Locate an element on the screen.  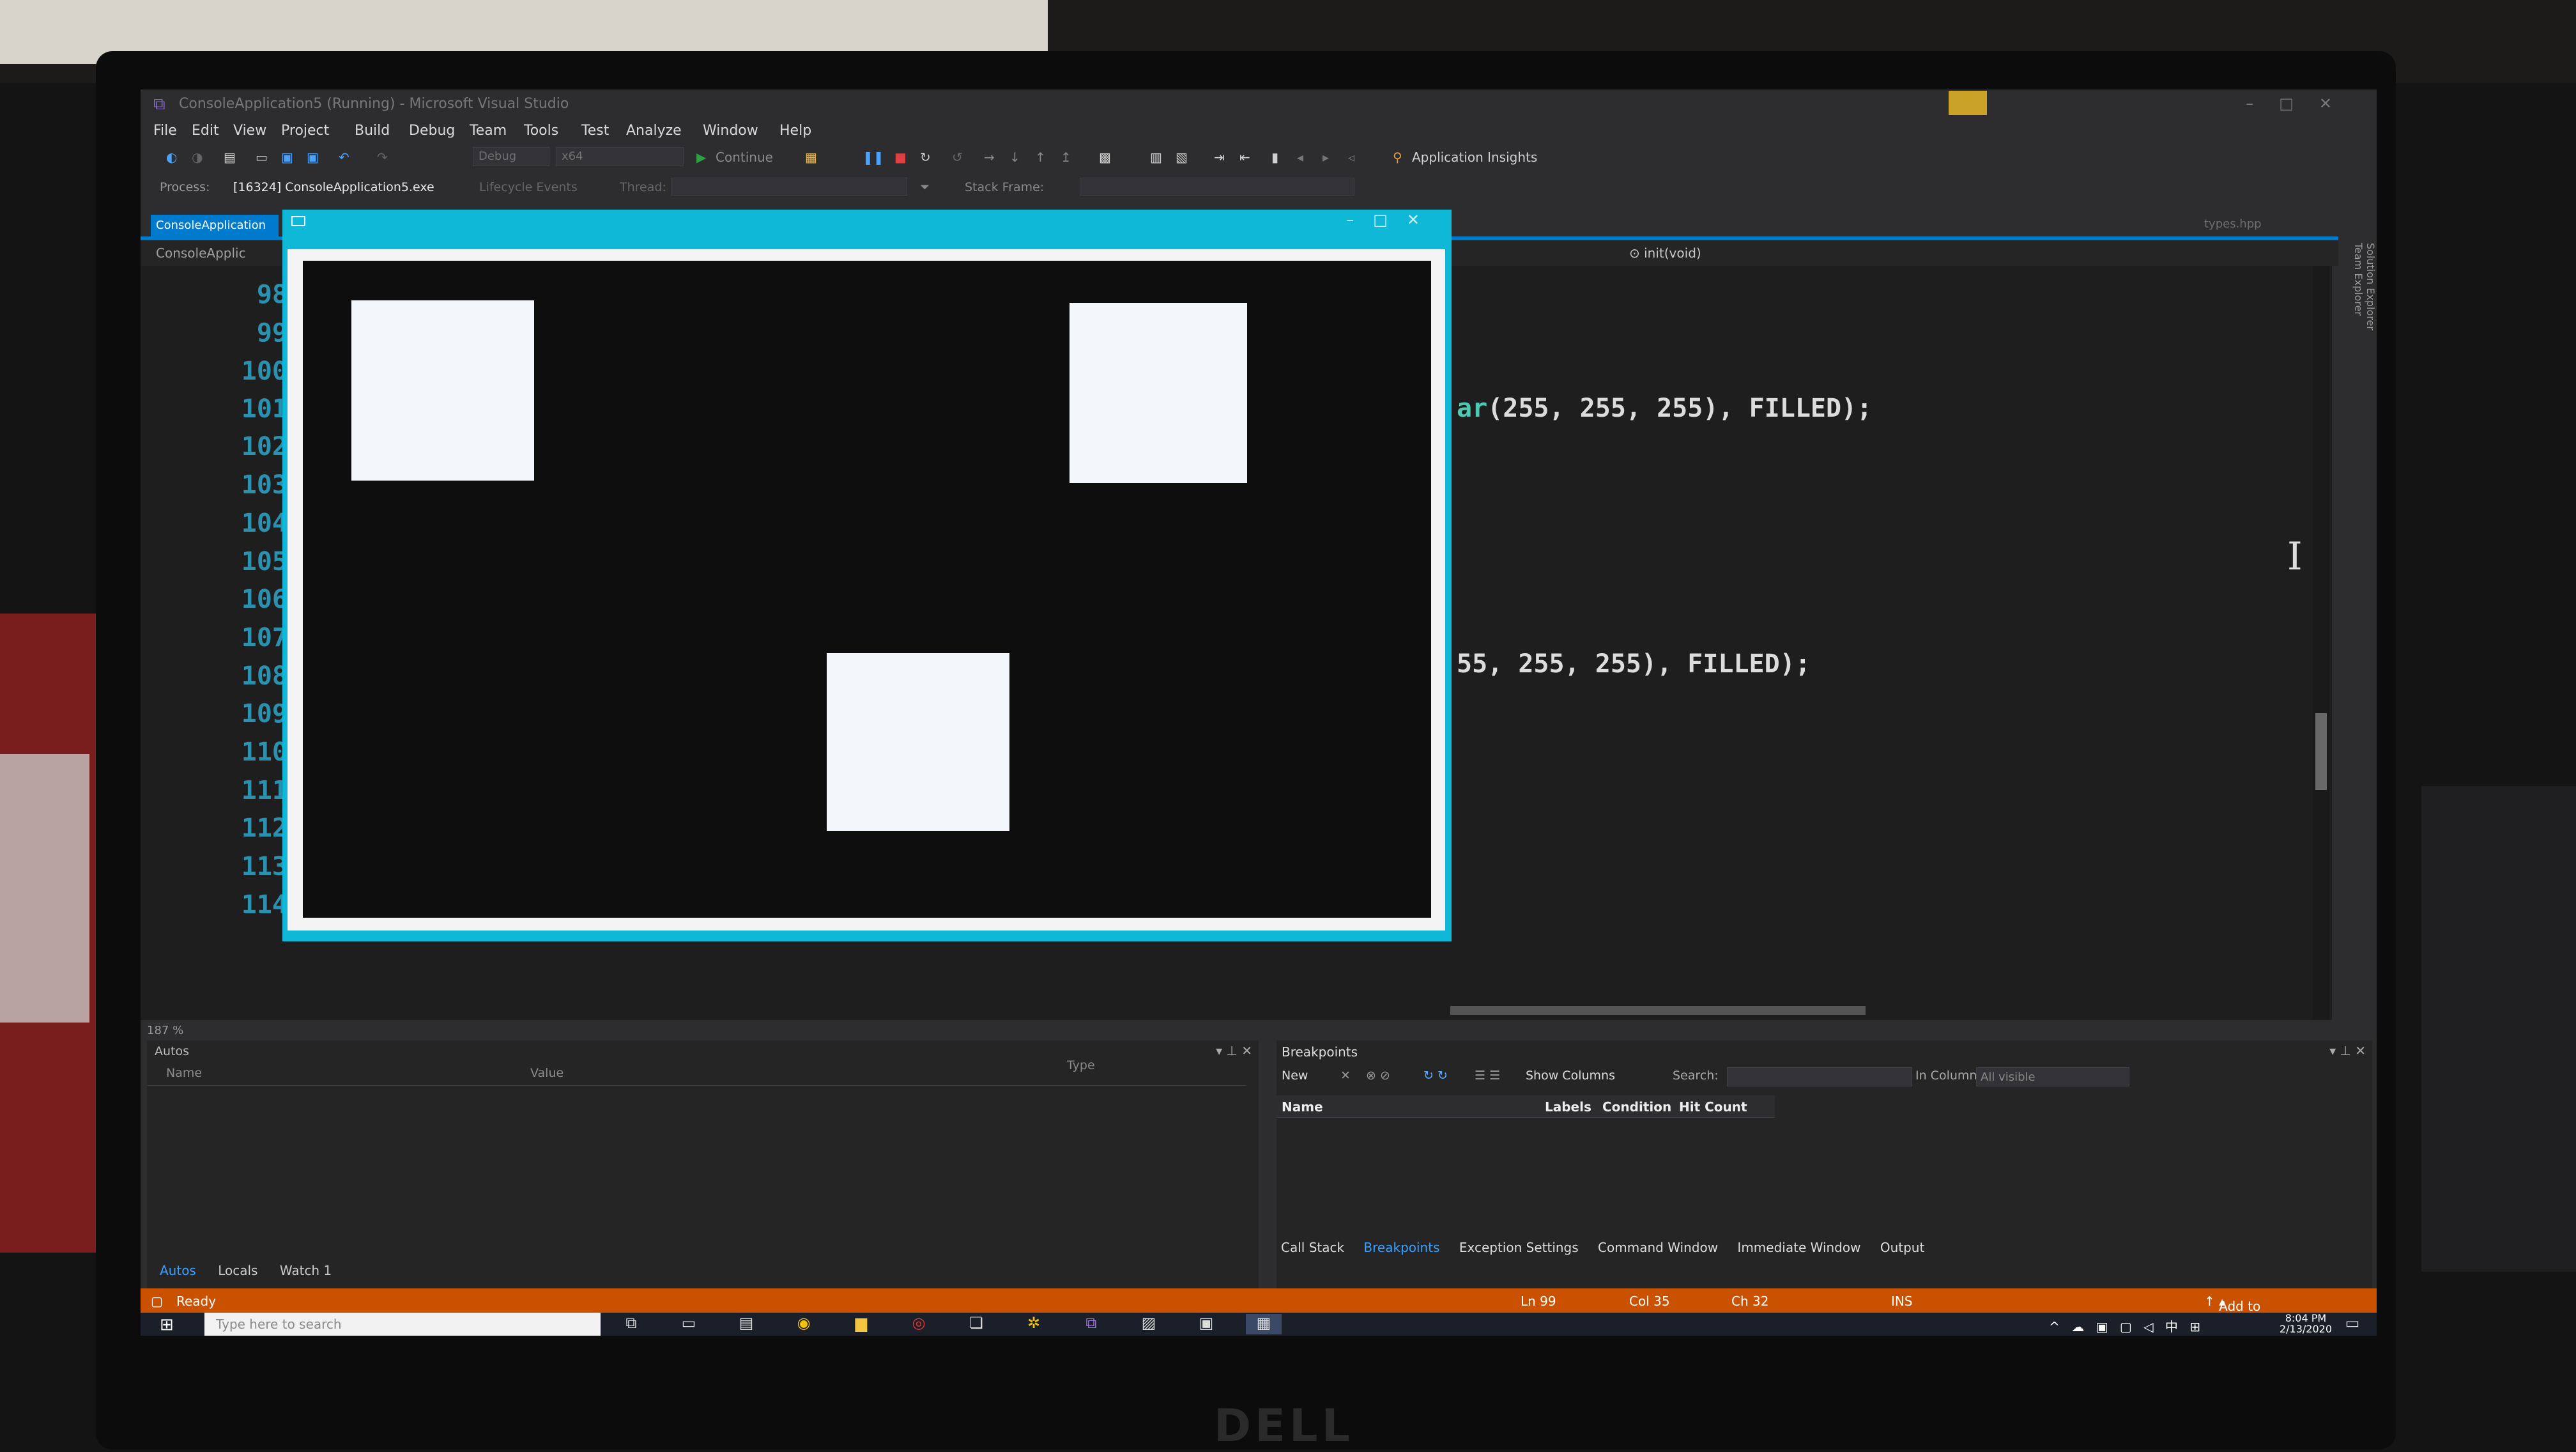
vertical-scrollbar is located at coordinates (2321, 643).